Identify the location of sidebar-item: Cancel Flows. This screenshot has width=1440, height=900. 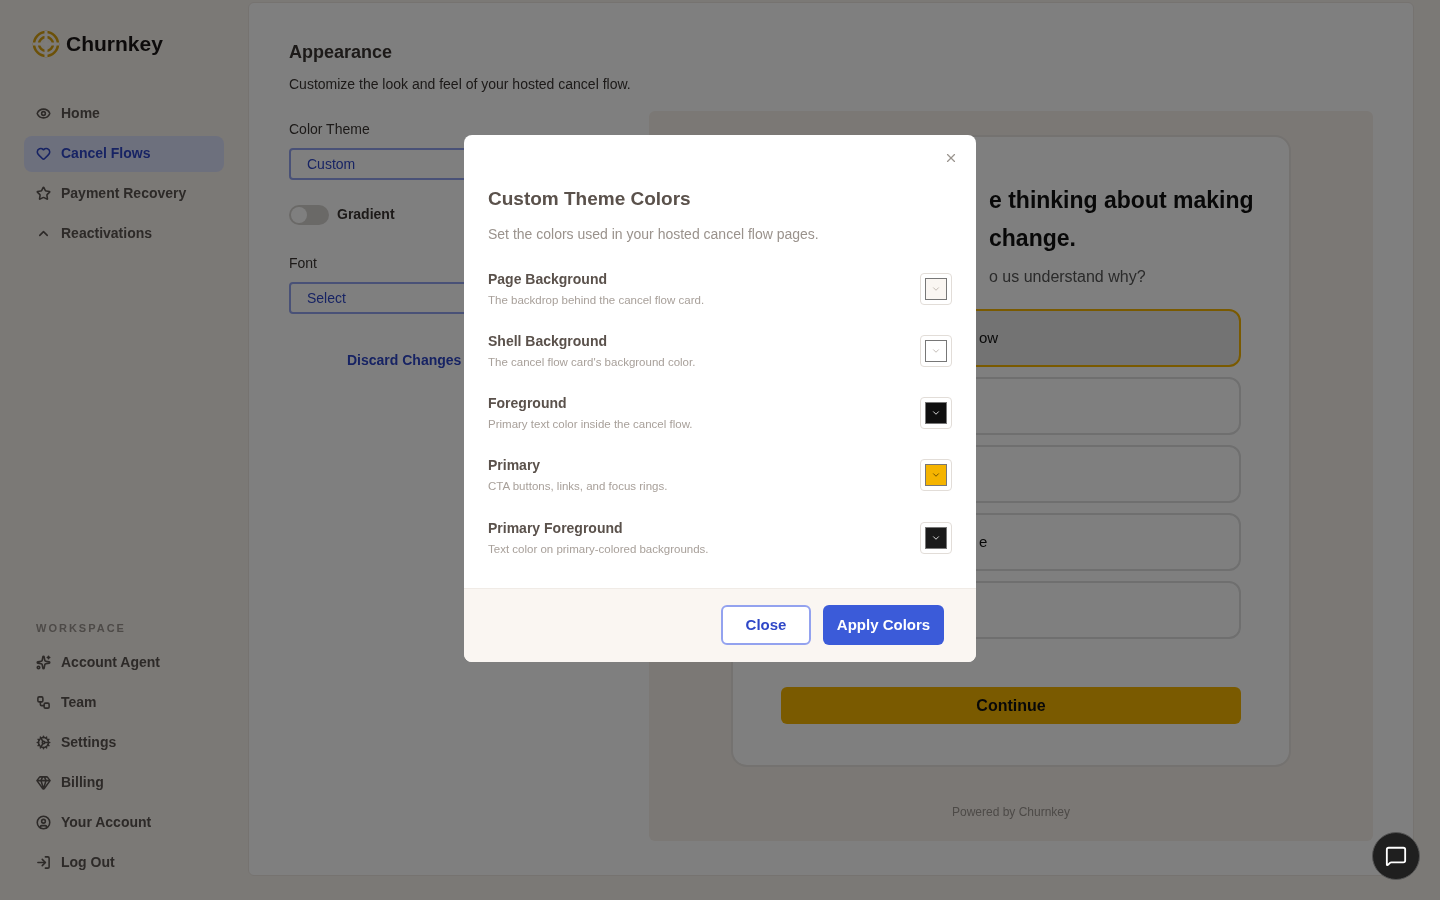
(124, 153).